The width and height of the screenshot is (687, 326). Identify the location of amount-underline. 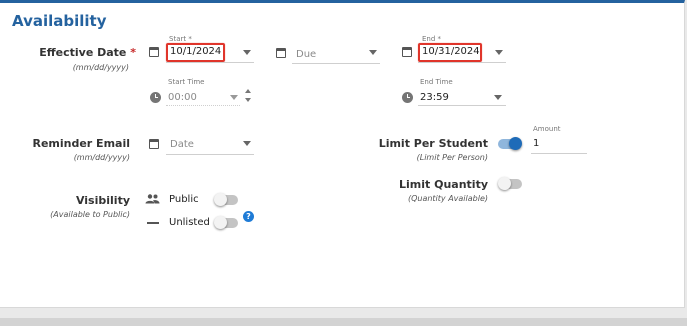
(559, 153).